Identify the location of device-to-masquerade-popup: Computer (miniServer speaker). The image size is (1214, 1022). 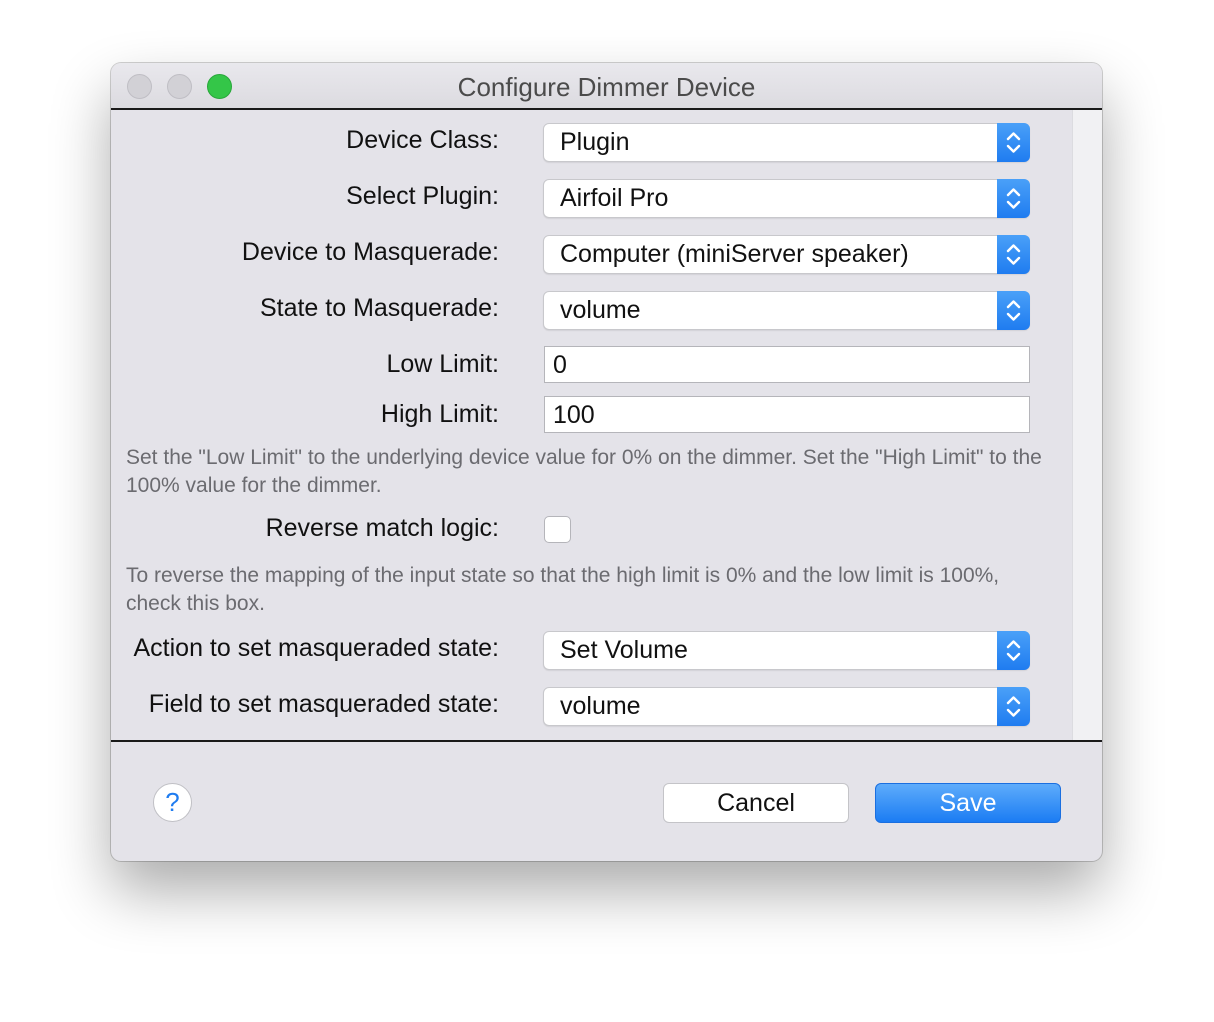
(786, 254).